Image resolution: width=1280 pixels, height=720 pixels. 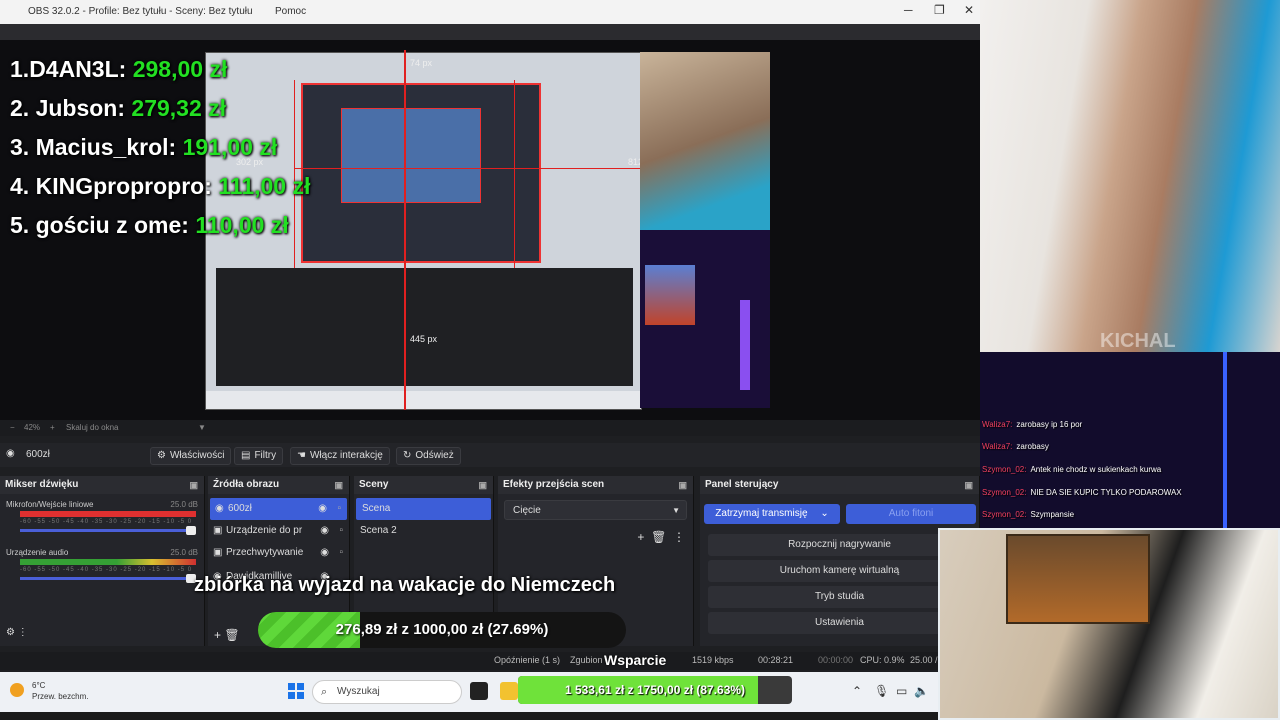 I want to click on obs-menubar, so click(x=490, y=32).